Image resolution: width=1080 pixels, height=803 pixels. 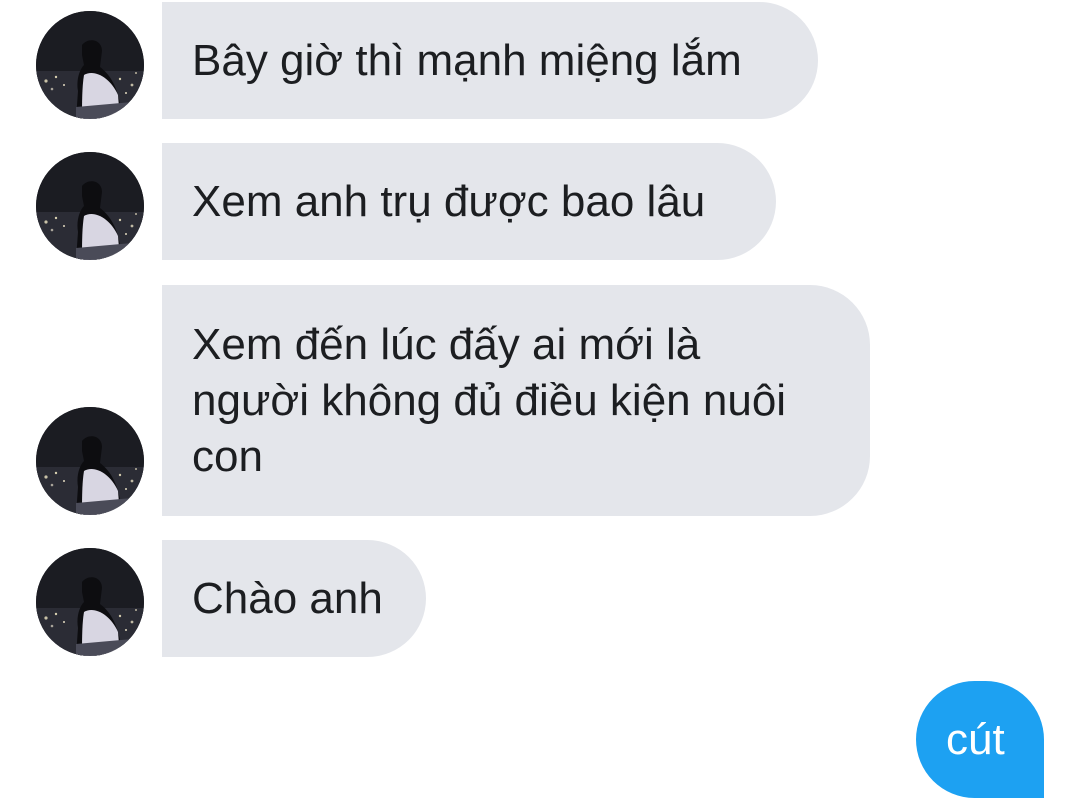 What do you see at coordinates (490, 60) in the screenshot?
I see `incoming-message: Bây giờ thì mạnh miệng lắm` at bounding box center [490, 60].